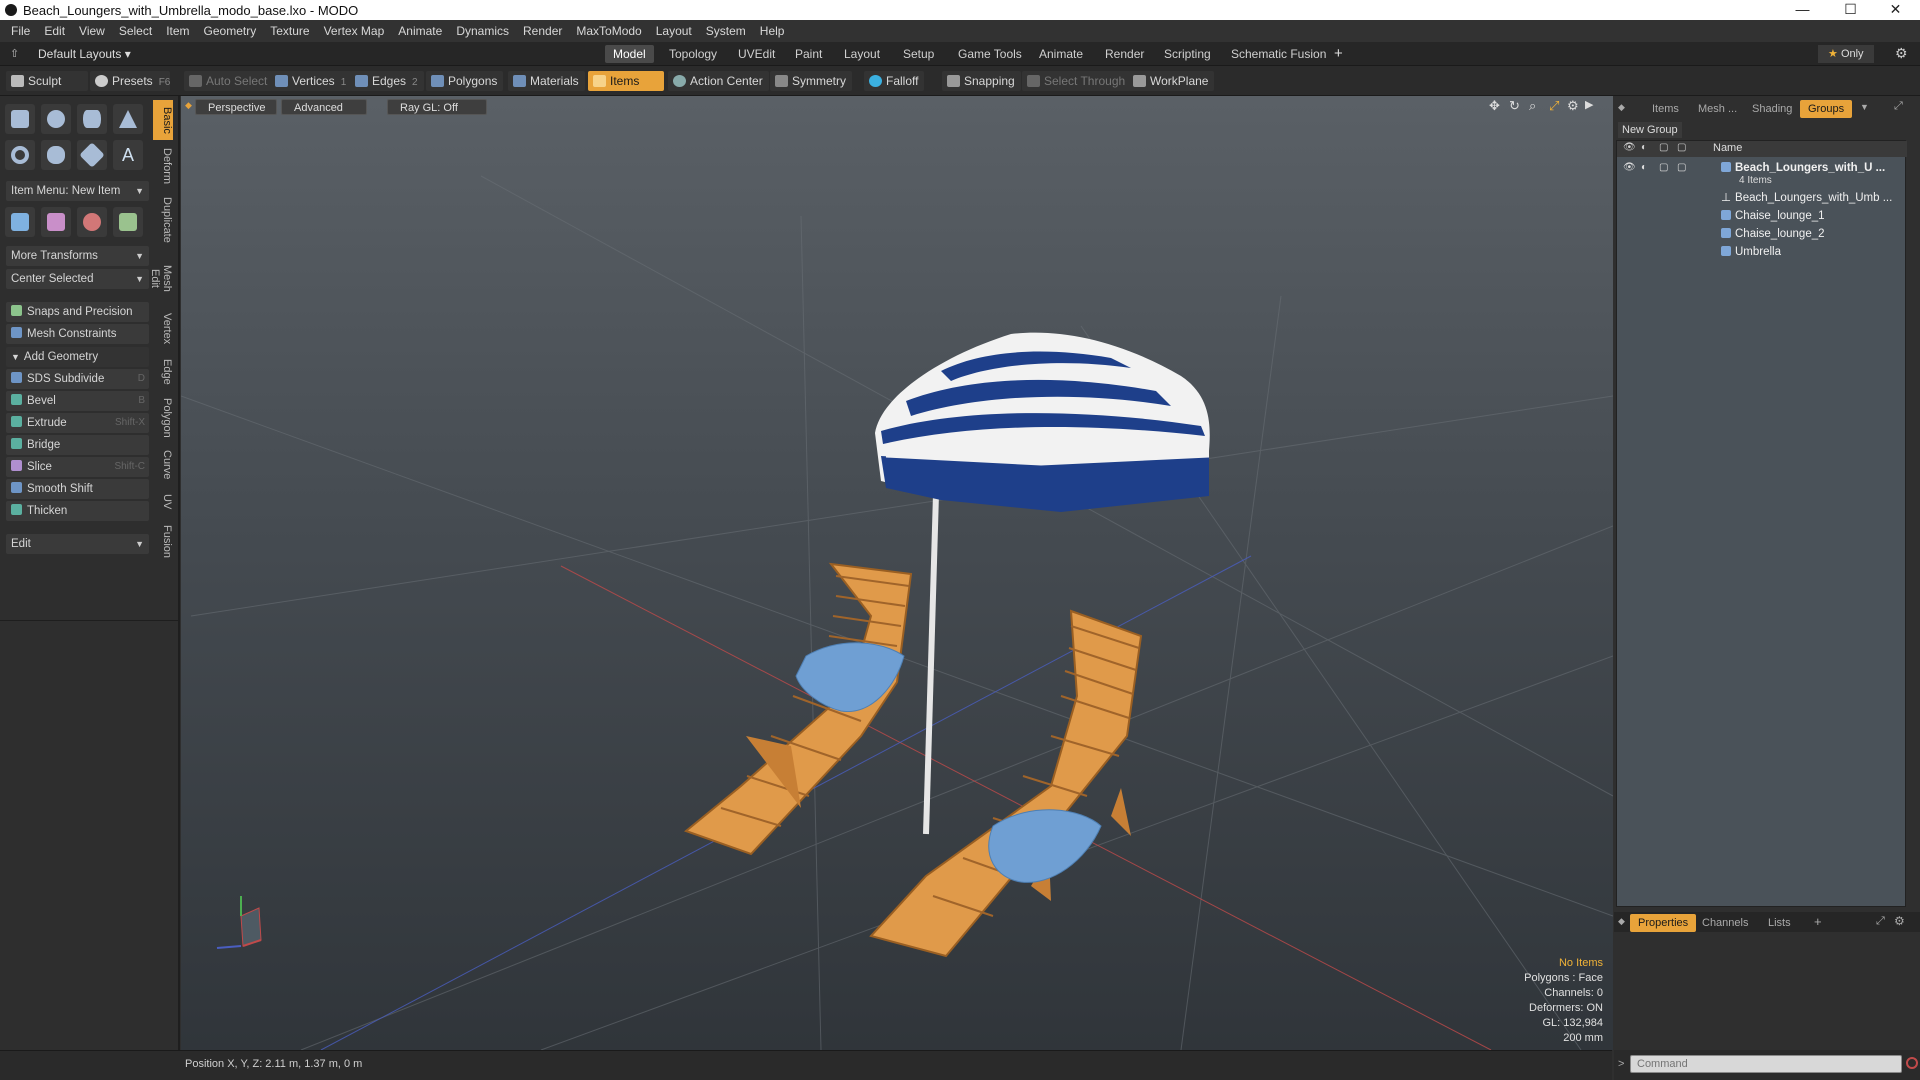 Image resolution: width=1920 pixels, height=1080 pixels. What do you see at coordinates (772, 31) in the screenshot?
I see `menu-help: Help` at bounding box center [772, 31].